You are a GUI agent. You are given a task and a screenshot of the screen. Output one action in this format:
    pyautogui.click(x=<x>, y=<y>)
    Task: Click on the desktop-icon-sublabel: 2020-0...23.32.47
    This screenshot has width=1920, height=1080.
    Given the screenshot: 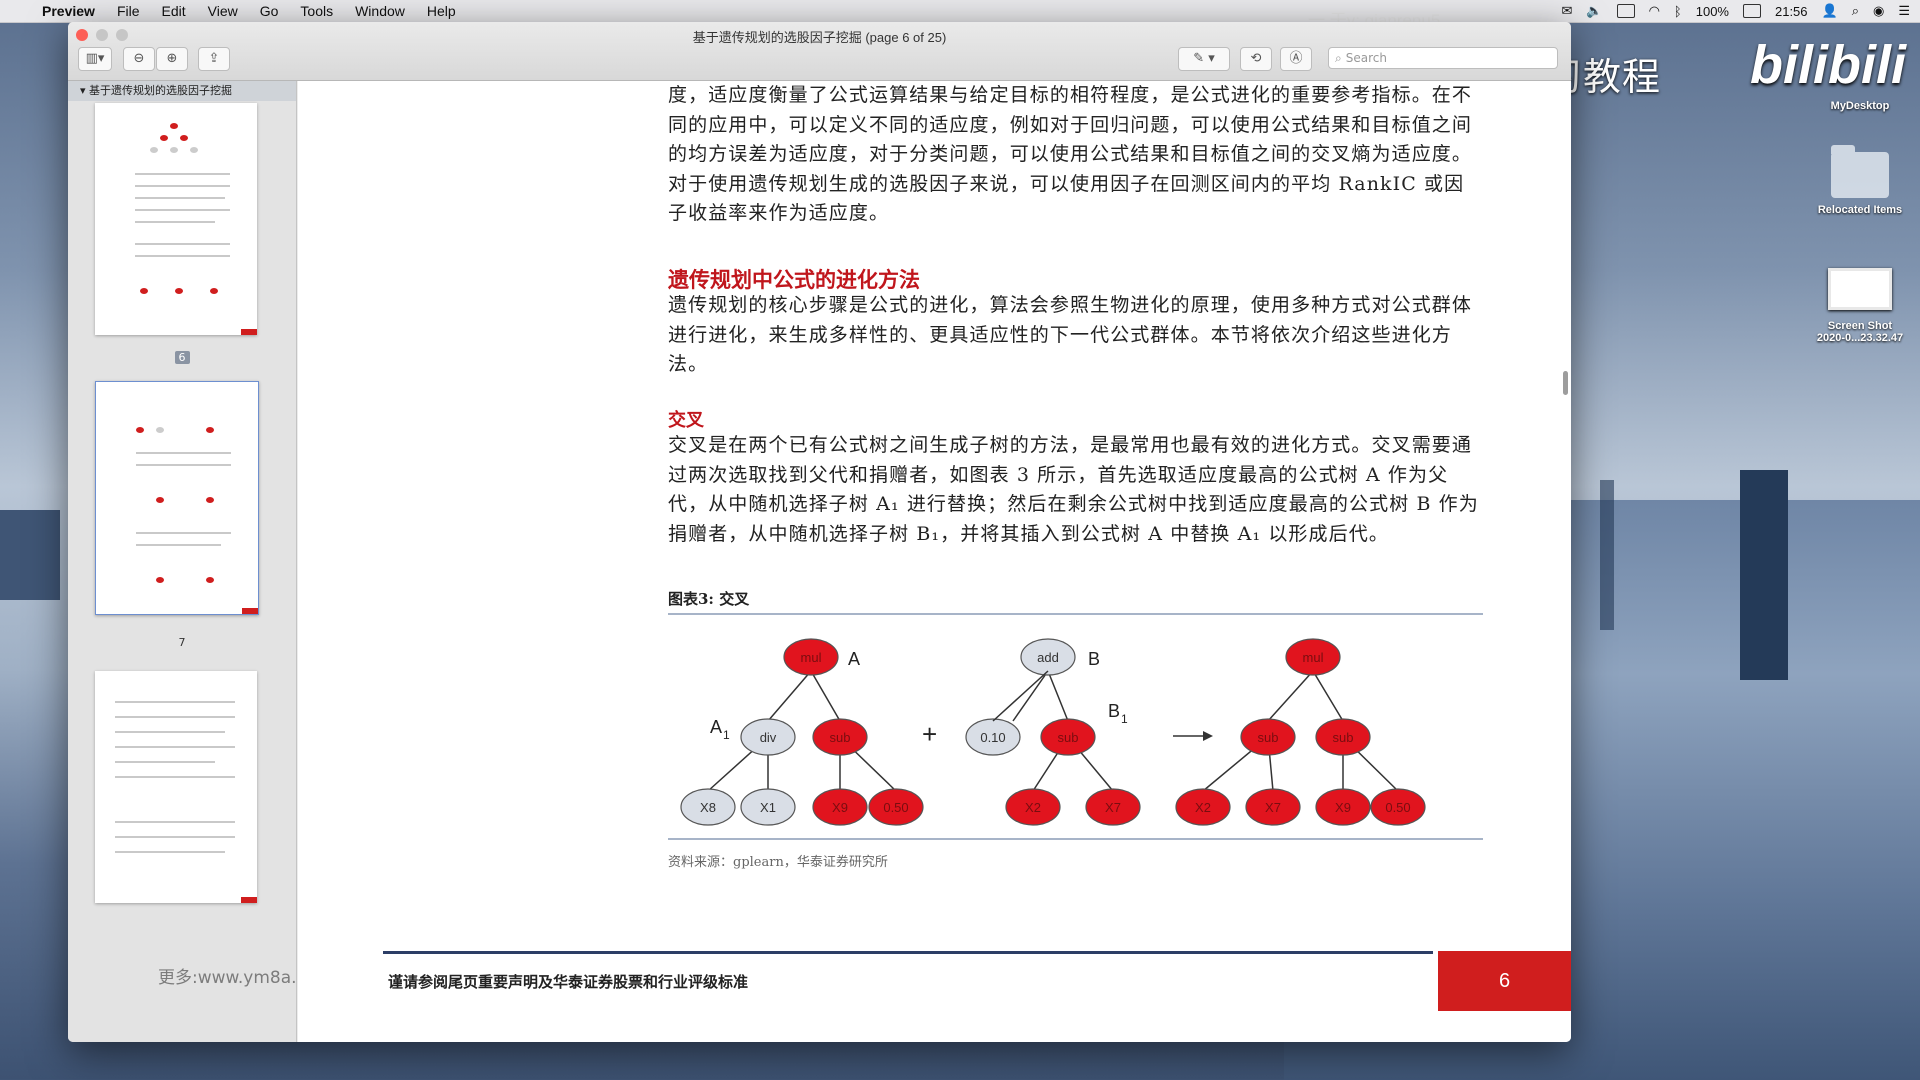 What is the action you would take?
    pyautogui.click(x=1860, y=338)
    